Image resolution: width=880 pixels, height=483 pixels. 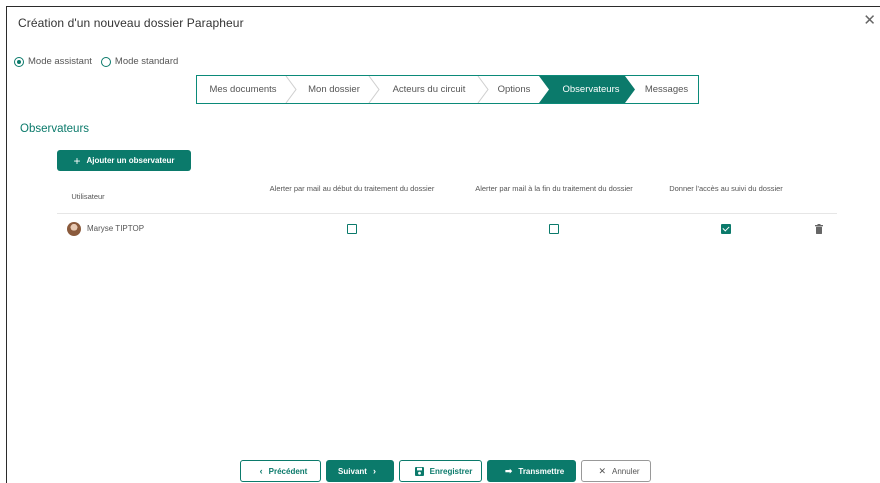 I want to click on avatar, so click(x=74, y=229).